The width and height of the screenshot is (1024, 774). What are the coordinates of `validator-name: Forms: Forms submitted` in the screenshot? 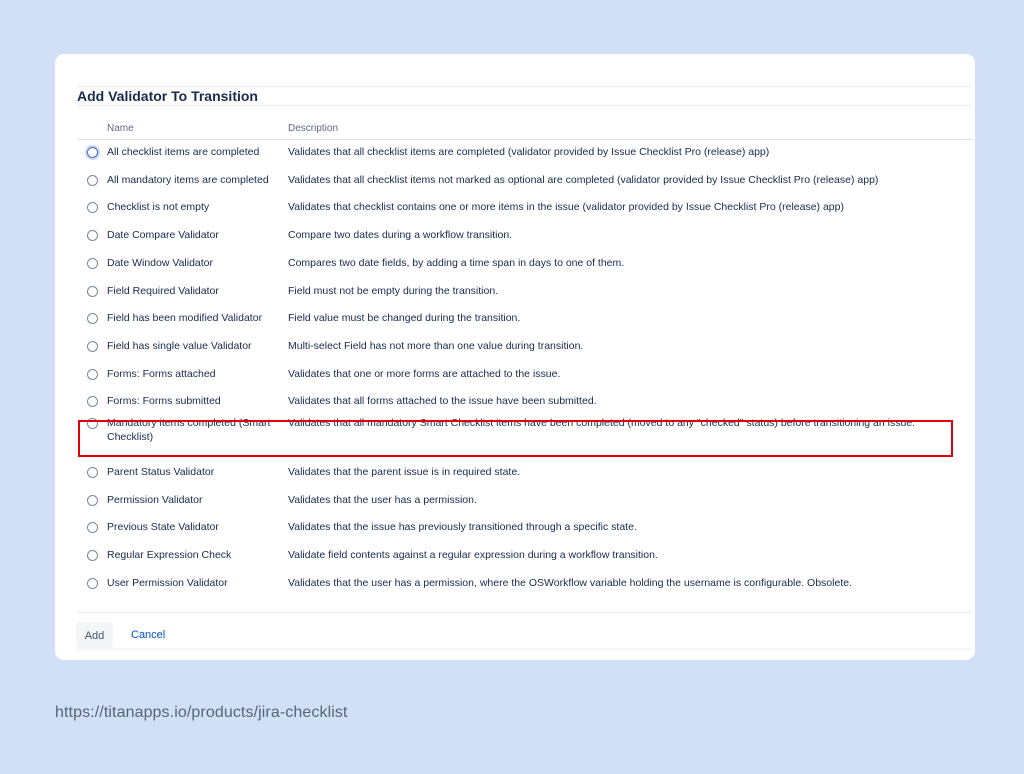 It's located at (164, 401).